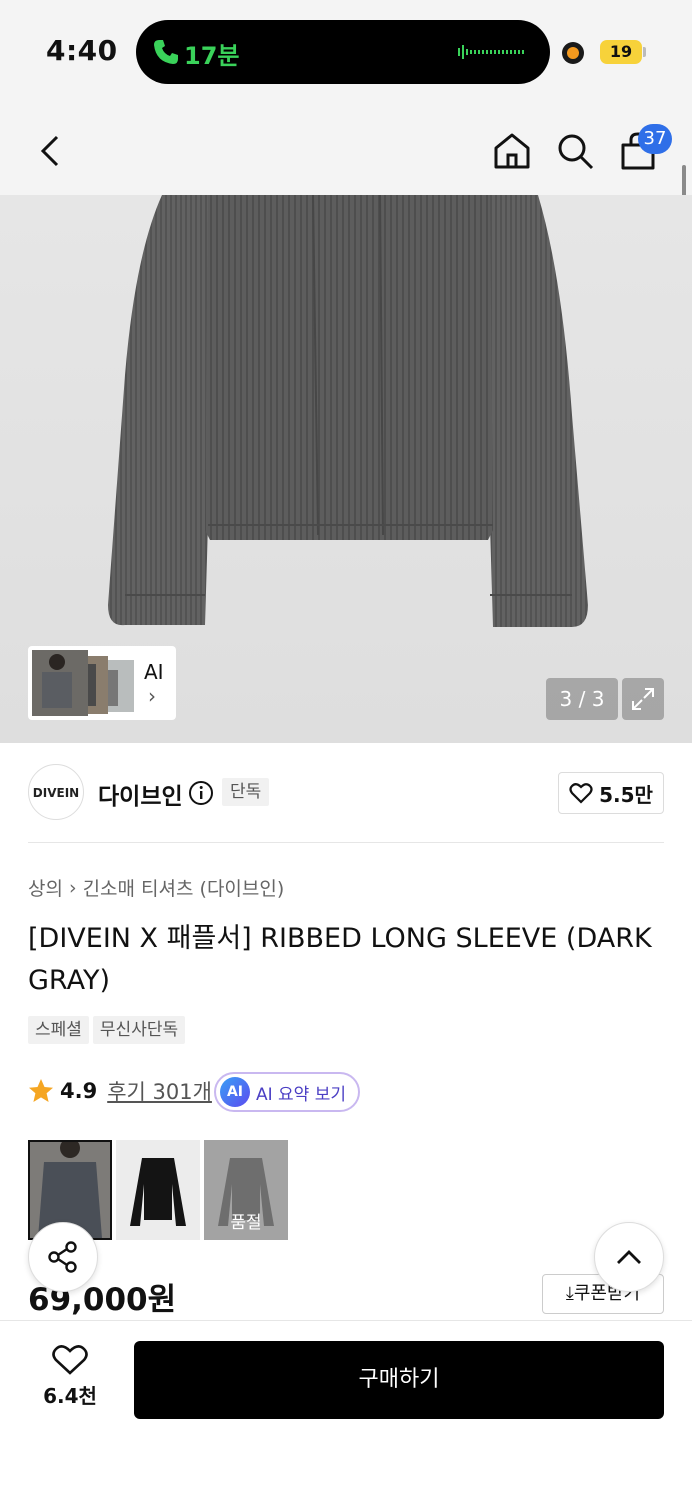 The width and height of the screenshot is (692, 1500). I want to click on rating-row: 4.9 후기 301개, so click(120, 1091).